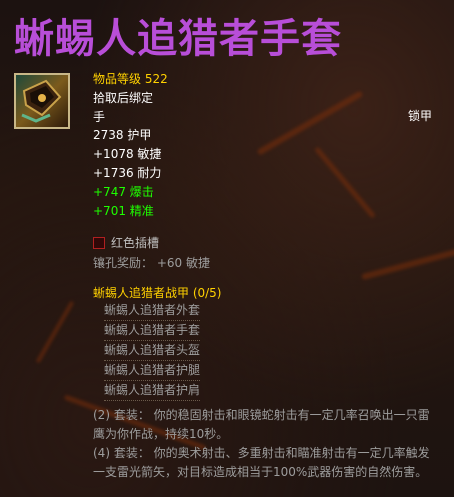 This screenshot has width=454, height=497. What do you see at coordinates (135, 243) in the screenshot?
I see `socket-label: 红色插槽` at bounding box center [135, 243].